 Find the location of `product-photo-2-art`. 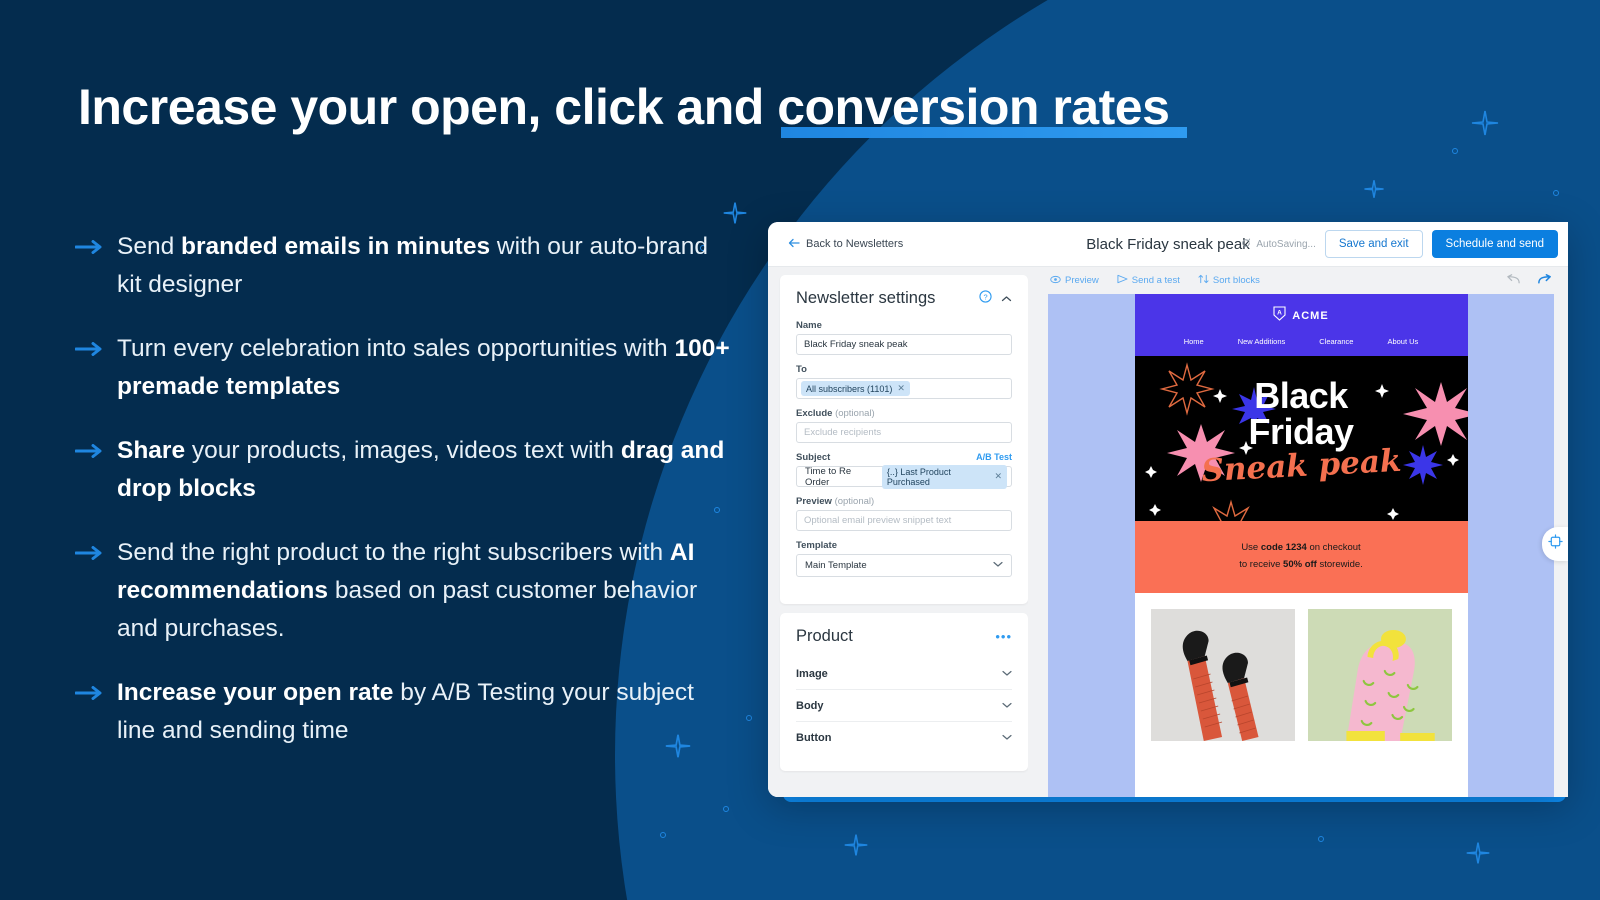

product-photo-2-art is located at coordinates (1379, 675).